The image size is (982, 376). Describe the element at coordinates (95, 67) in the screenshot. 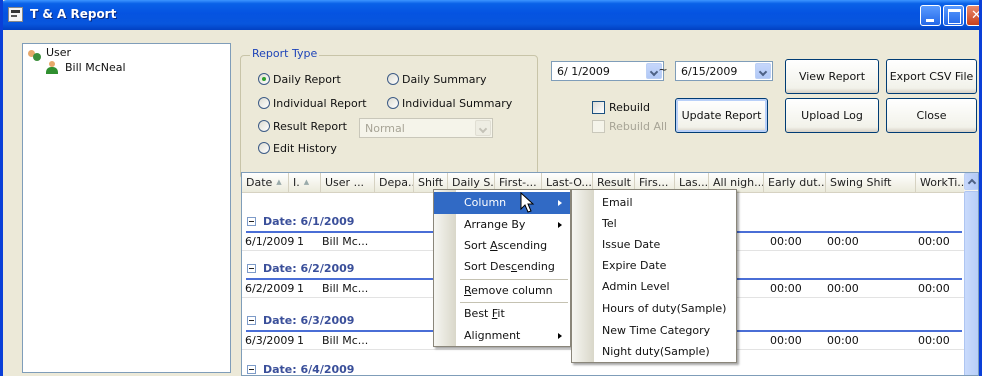

I see `tree-item-bill-mcneal: Bill McNeal` at that location.